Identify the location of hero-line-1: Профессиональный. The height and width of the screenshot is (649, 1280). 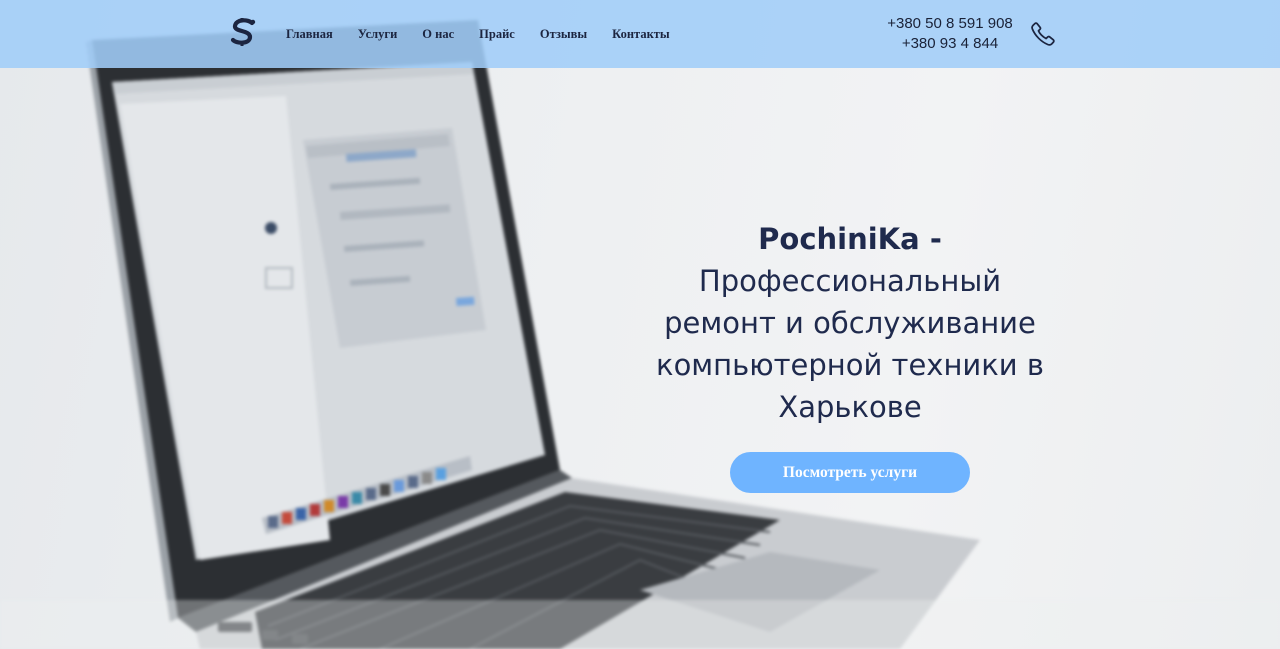
(850, 281).